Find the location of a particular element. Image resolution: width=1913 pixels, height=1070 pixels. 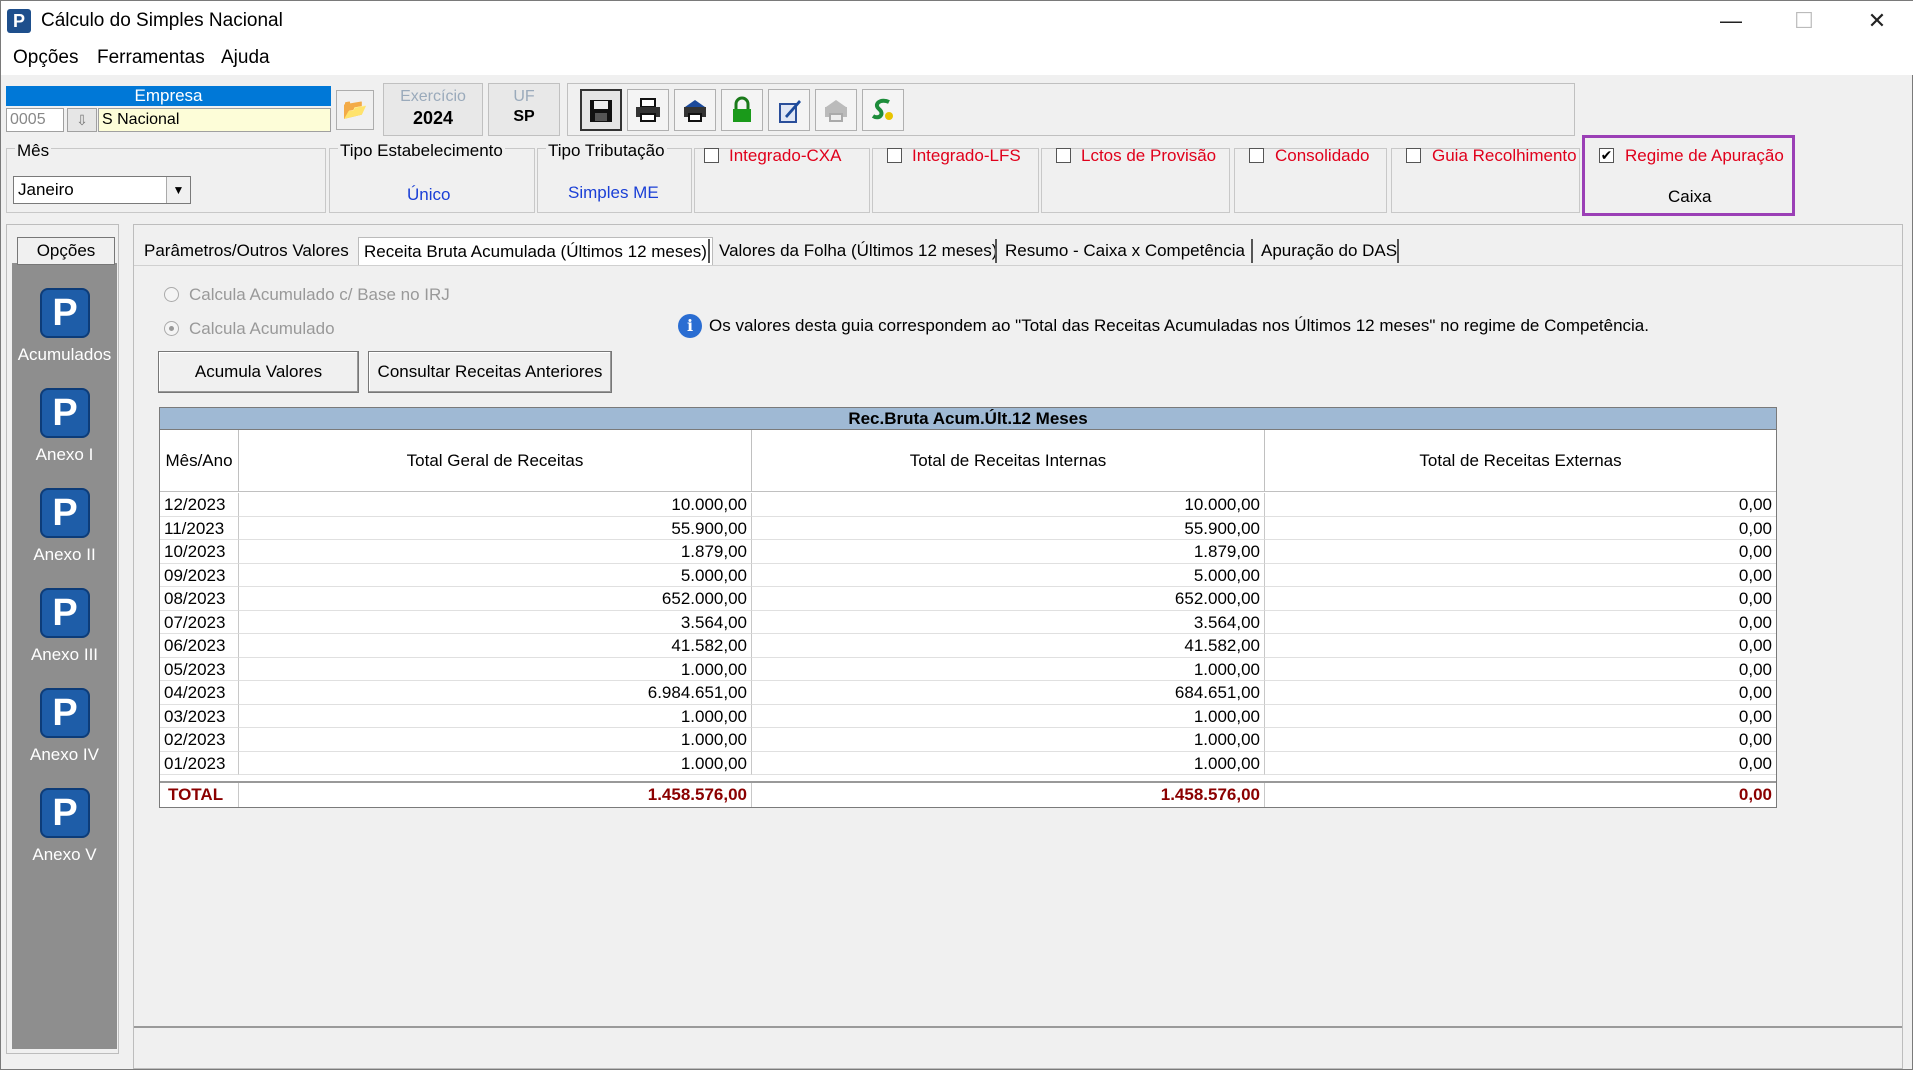

maximize-button: ☐ is located at coordinates (1804, 21).